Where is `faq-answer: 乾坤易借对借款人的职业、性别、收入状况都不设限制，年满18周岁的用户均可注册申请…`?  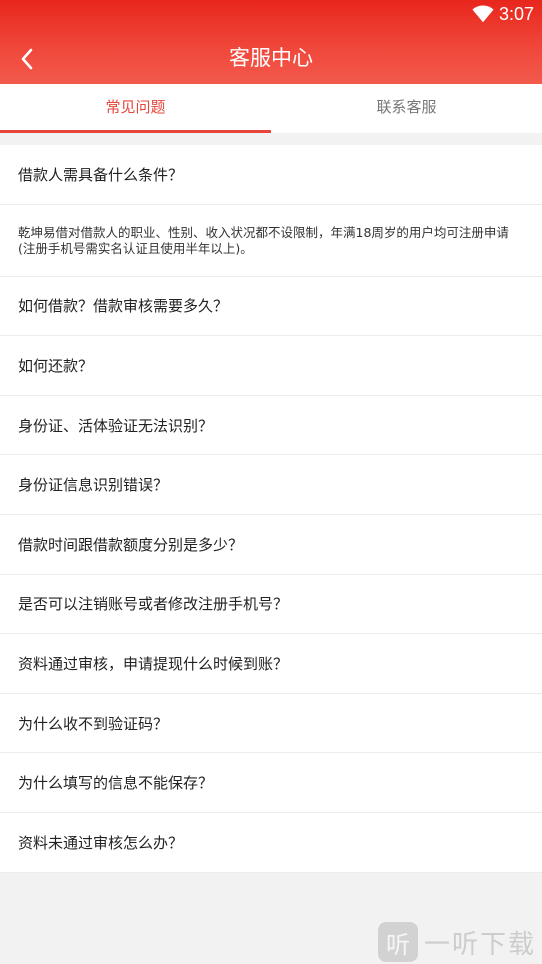 faq-answer: 乾坤易借对借款人的职业、性别、收入状况都不设限制，年满18周岁的用户均可注册申请… is located at coordinates (271, 241).